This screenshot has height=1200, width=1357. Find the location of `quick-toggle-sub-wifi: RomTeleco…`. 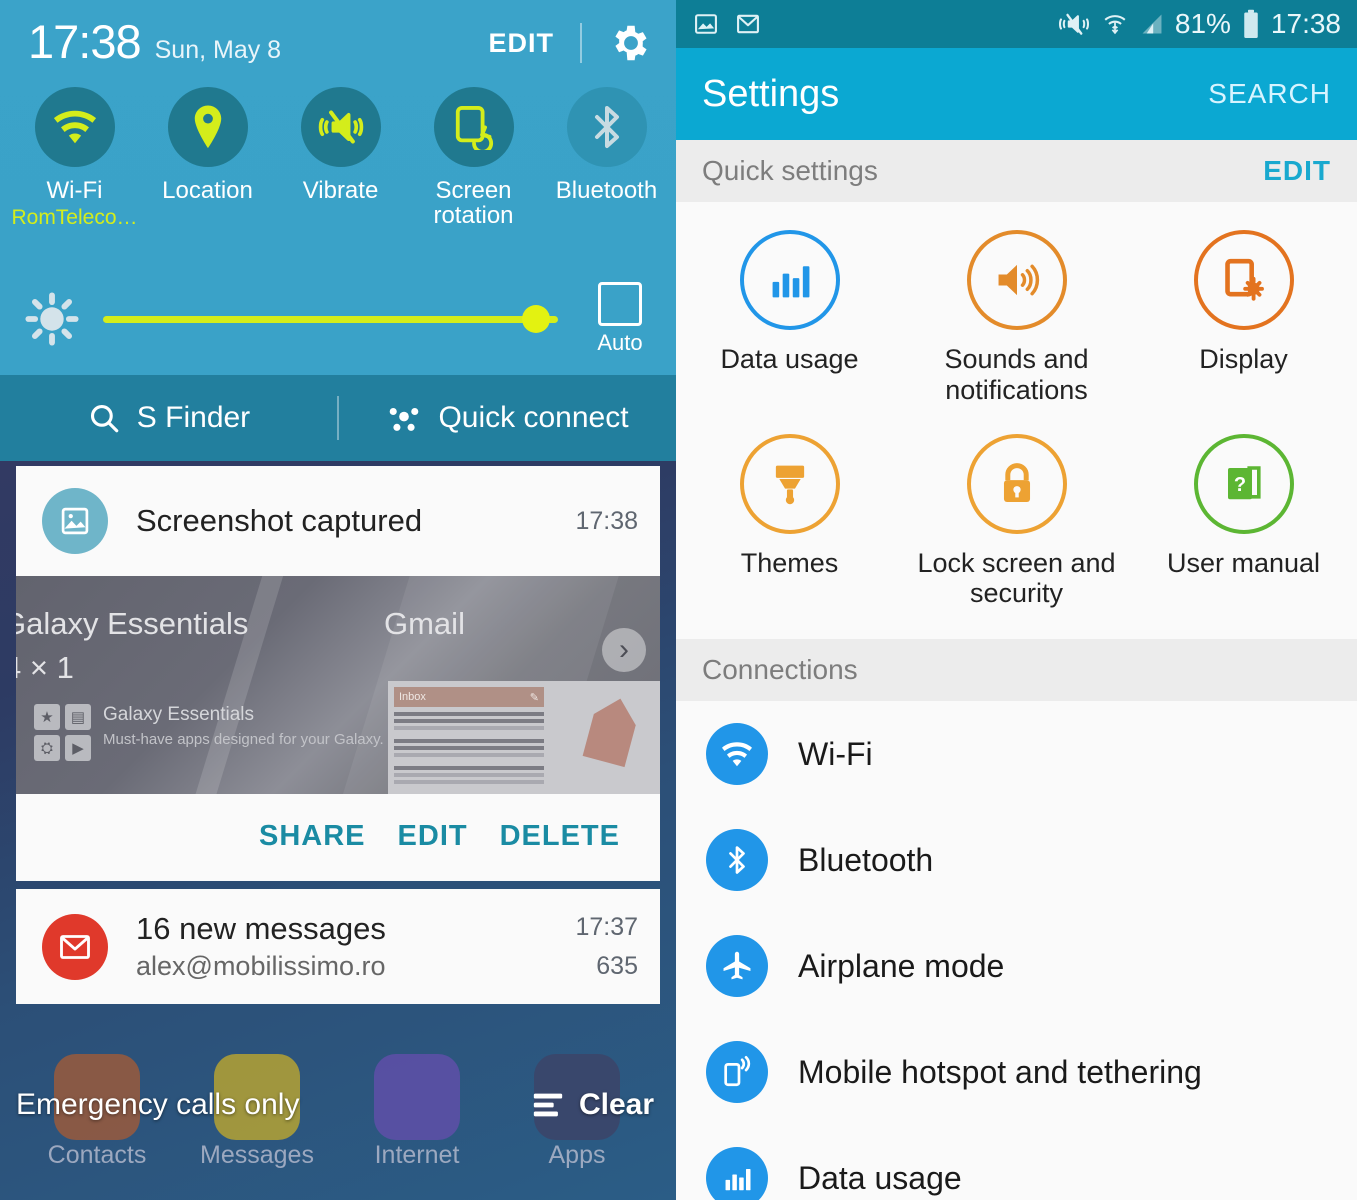

quick-toggle-sub-wifi: RomTeleco… is located at coordinates (74, 218).